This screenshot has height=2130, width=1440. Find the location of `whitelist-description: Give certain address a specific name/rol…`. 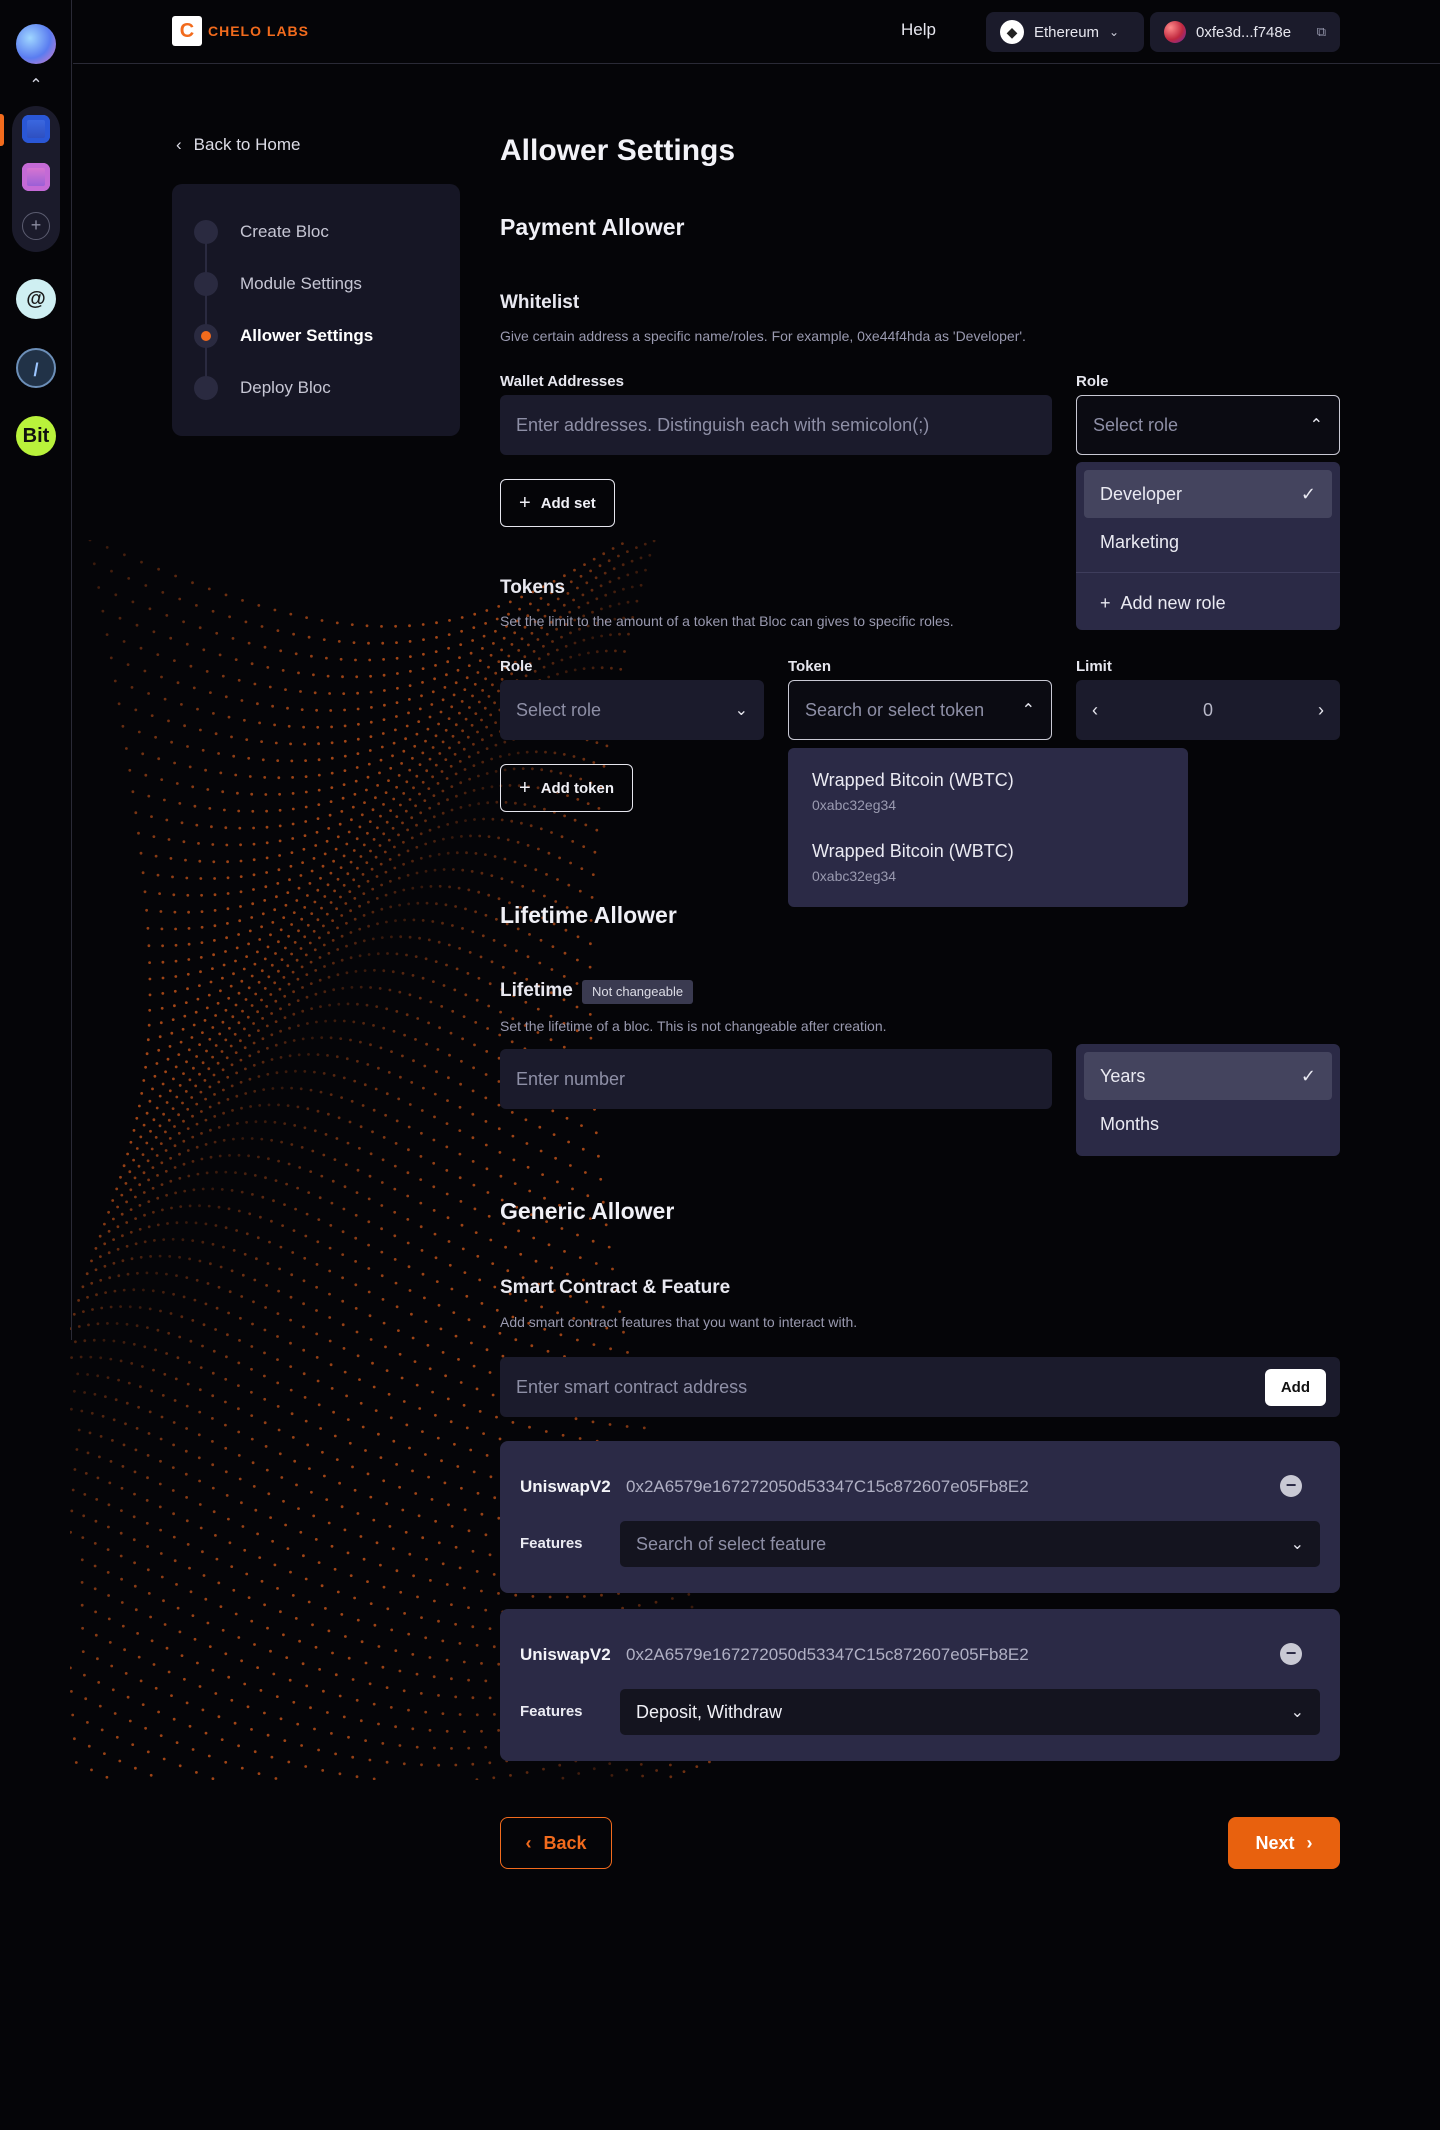

whitelist-description: Give certain address a specific name/rol… is located at coordinates (763, 336).